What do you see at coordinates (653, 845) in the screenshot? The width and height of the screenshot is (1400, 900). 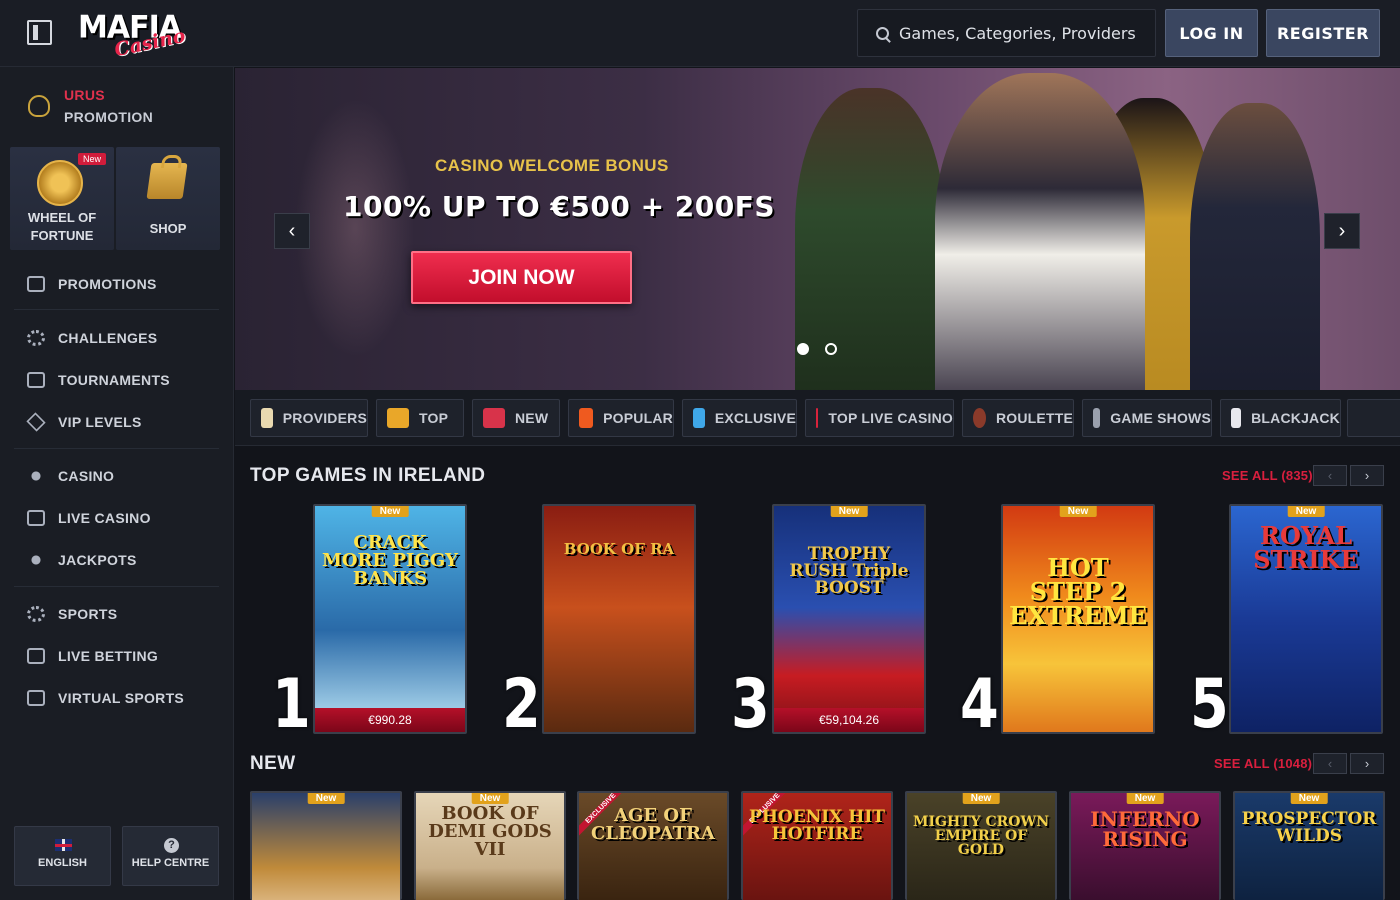 I see `game-card-age-of-cleopatra: EXCLUSIVE AGE OF CLEOPATRA` at bounding box center [653, 845].